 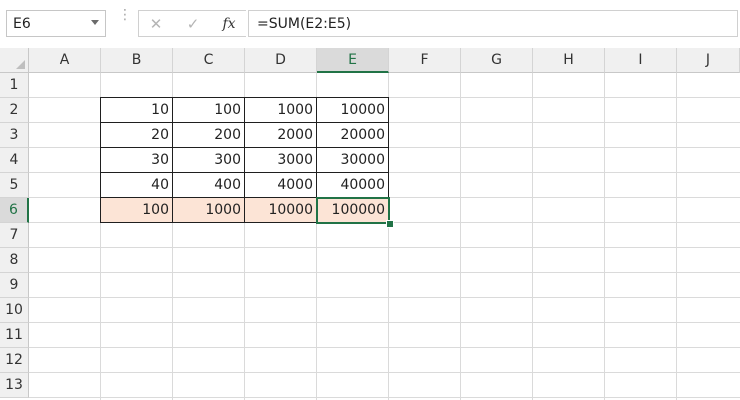 What do you see at coordinates (209, 60) in the screenshot?
I see `column-header-c: C` at bounding box center [209, 60].